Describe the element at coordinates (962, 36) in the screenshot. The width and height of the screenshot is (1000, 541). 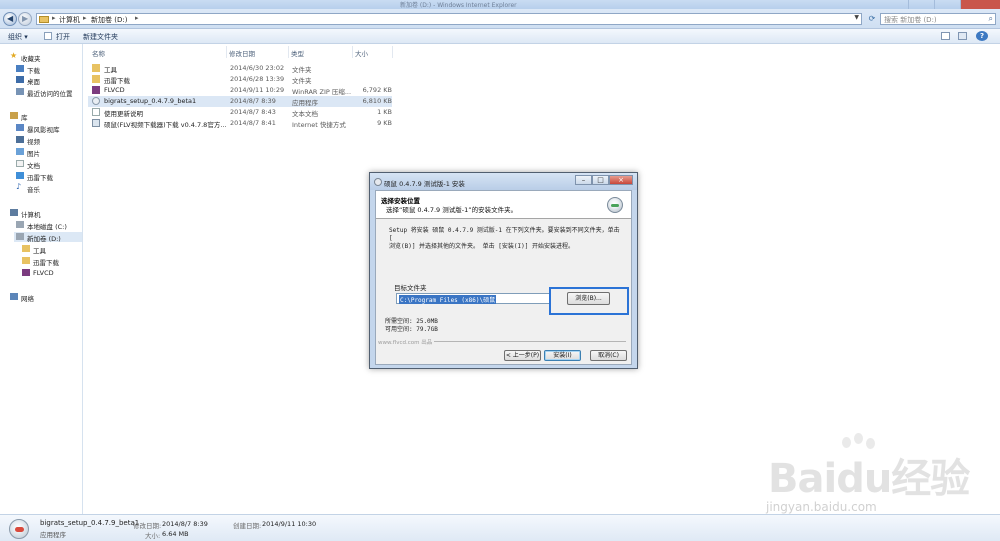
I see `preview-pane-icon` at that location.